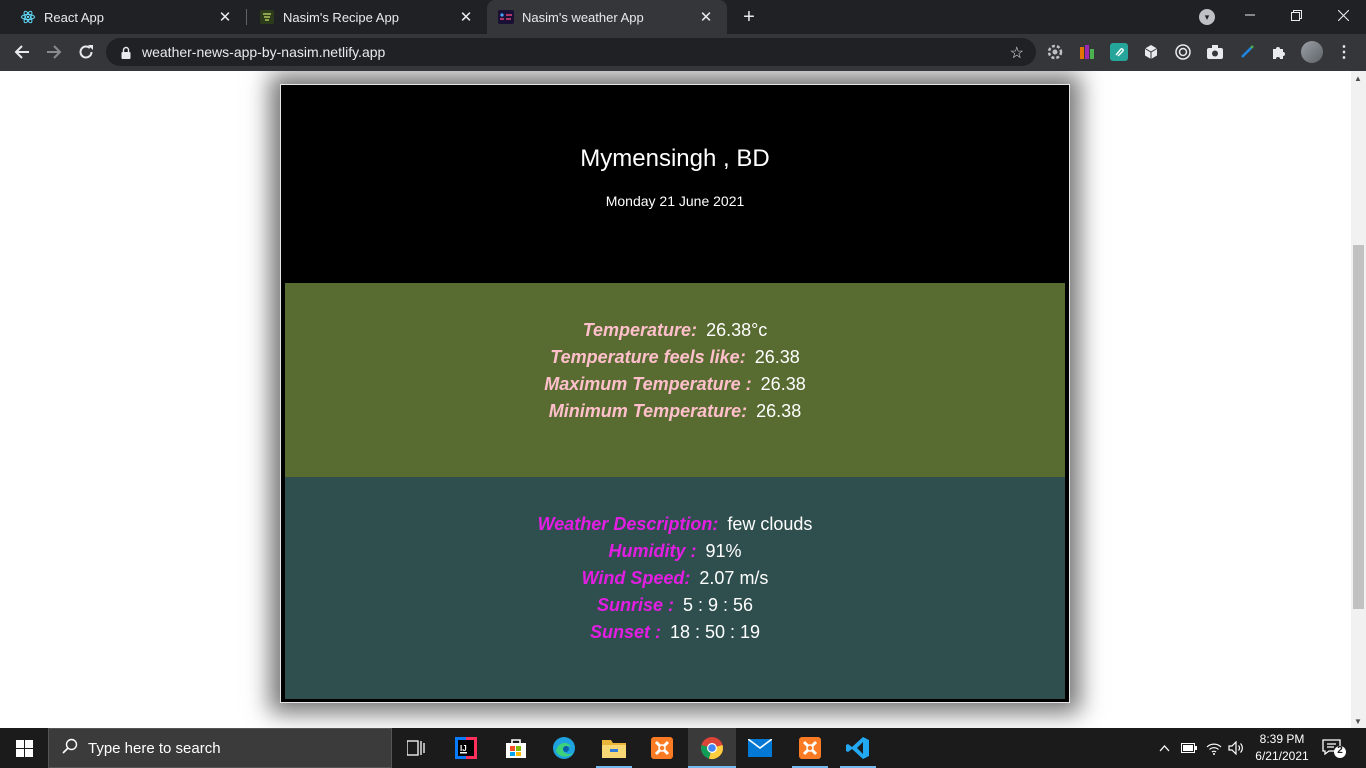 Image resolution: width=1366 pixels, height=768 pixels. I want to click on task-view-icon, so click(416, 748).